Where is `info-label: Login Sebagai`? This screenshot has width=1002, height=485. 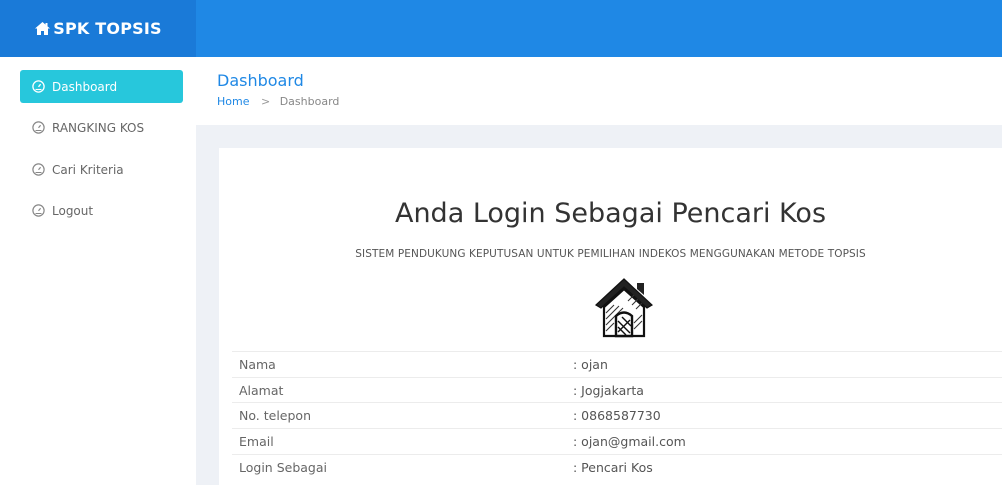 info-label: Login Sebagai is located at coordinates (399, 466).